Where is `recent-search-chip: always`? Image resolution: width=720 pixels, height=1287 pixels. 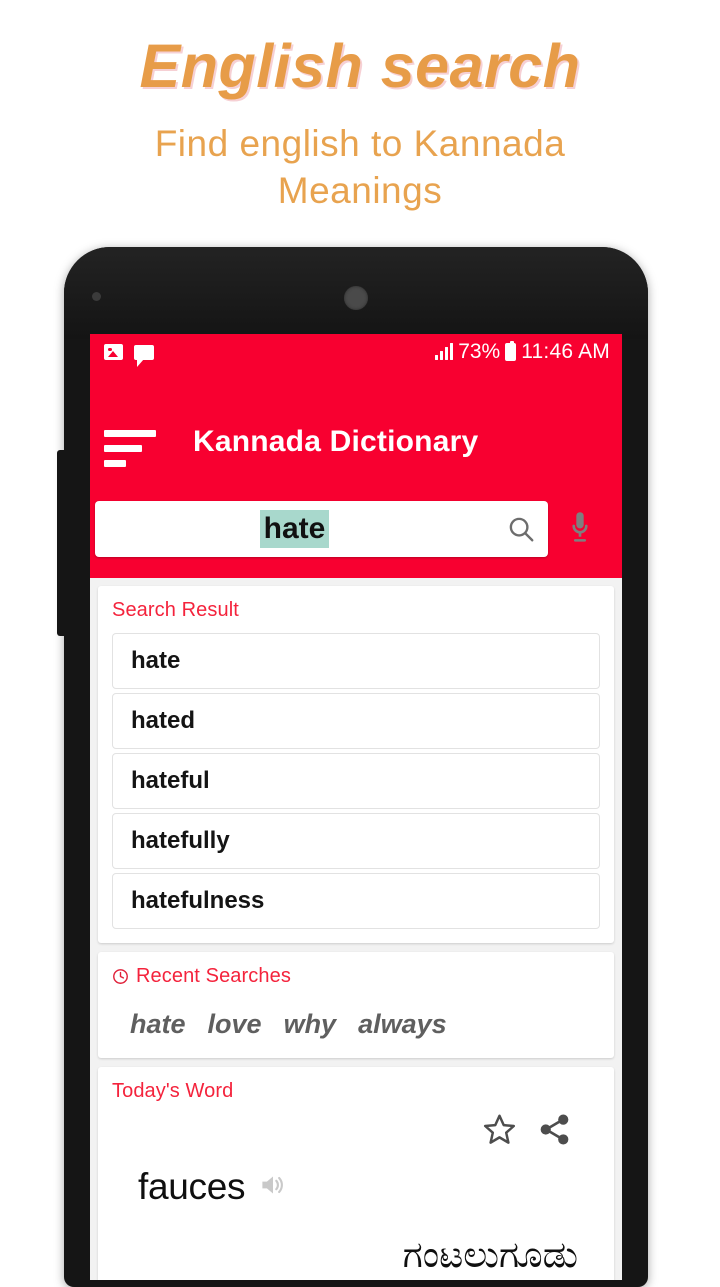 recent-search-chip: always is located at coordinates (402, 1024).